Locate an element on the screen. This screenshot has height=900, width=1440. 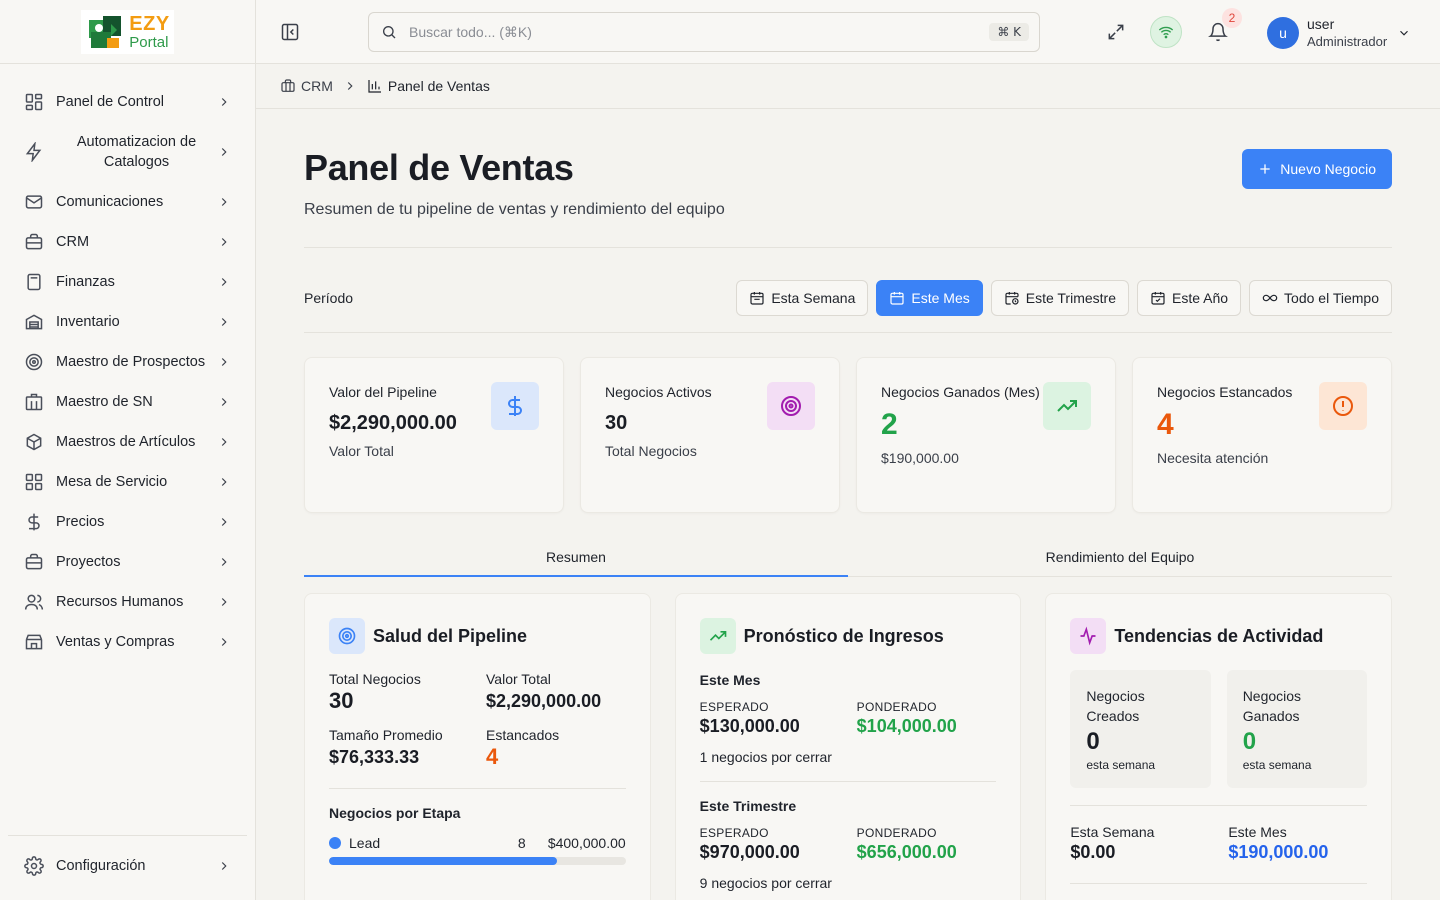
calendar-check-icon is located at coordinates (1158, 298).